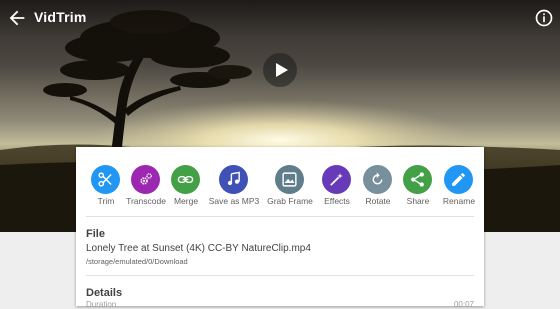  Describe the element at coordinates (544, 18) in the screenshot. I see `info-icon` at that location.